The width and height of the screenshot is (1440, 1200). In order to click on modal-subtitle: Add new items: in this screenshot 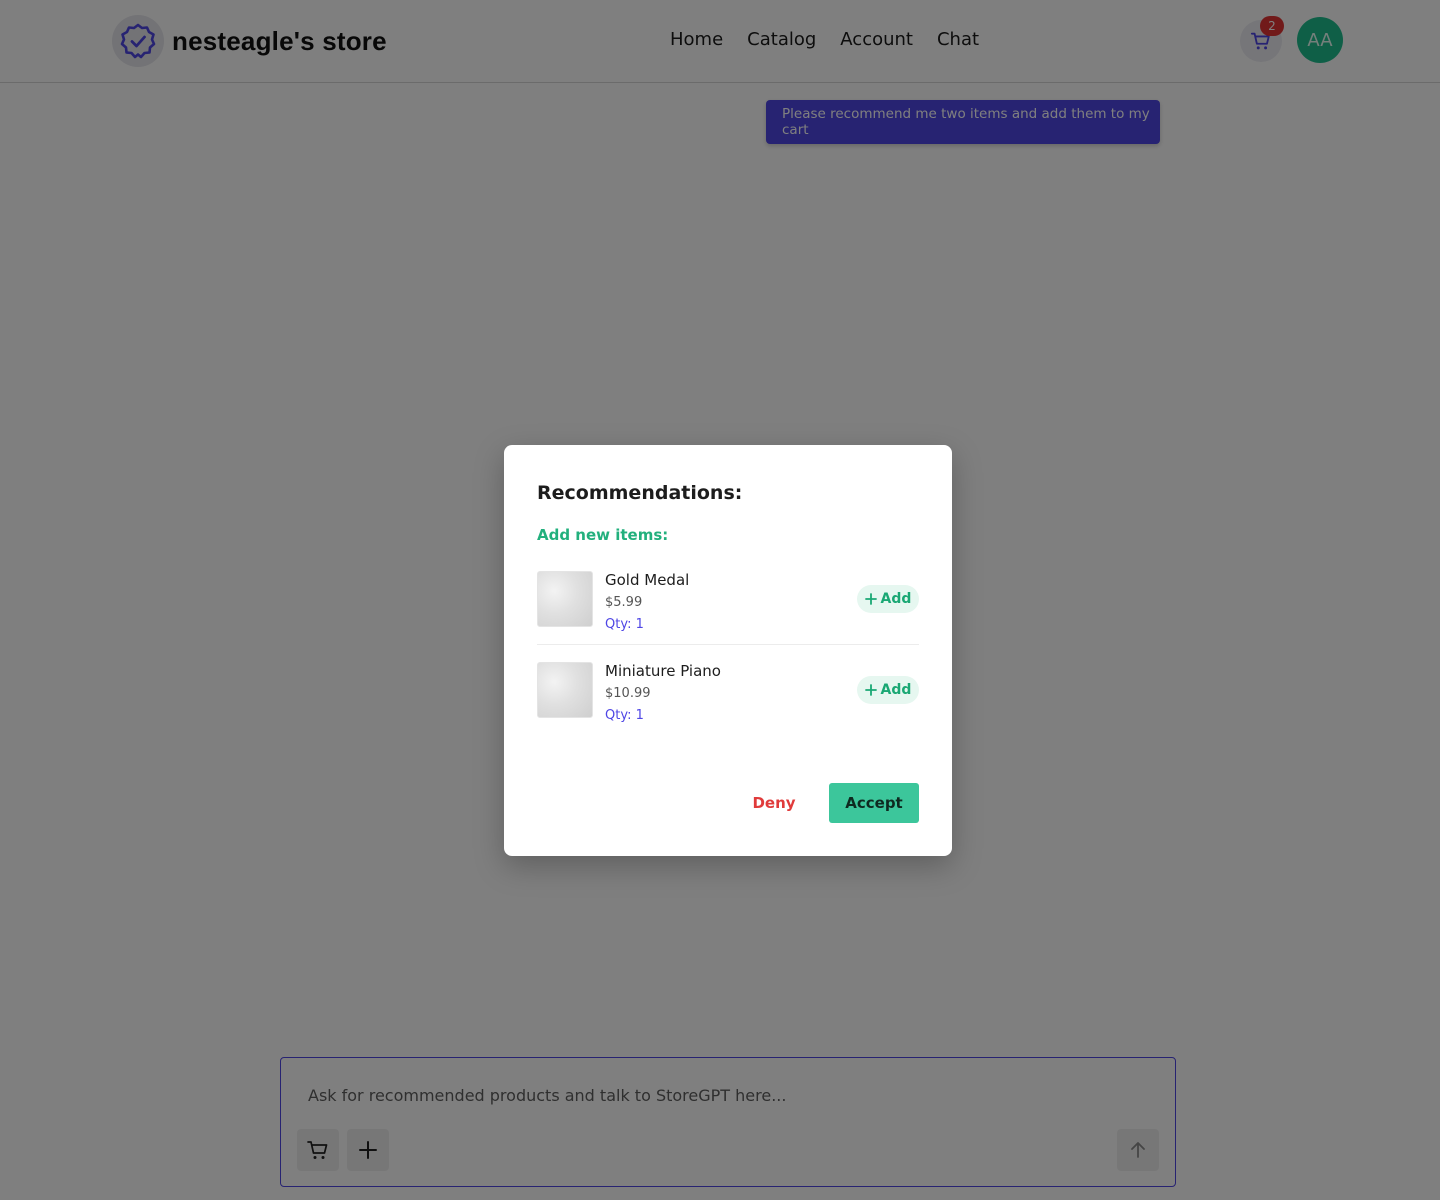, I will do `click(603, 535)`.